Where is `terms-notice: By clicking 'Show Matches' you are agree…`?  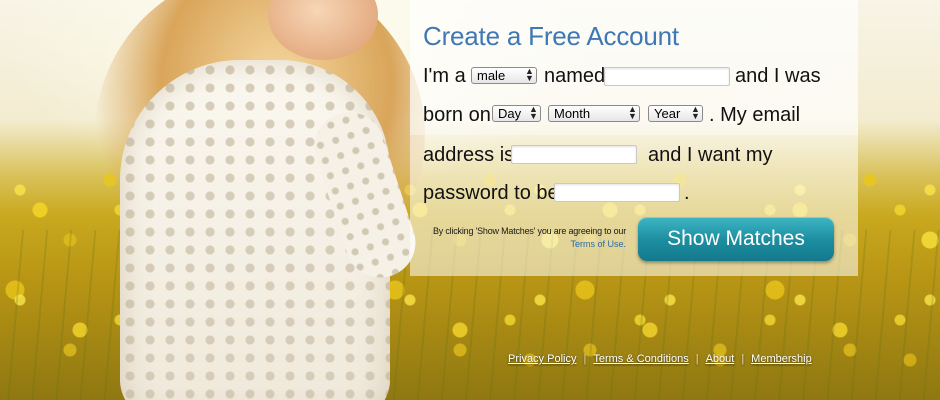 terms-notice: By clicking 'Show Matches' you are agree… is located at coordinates (529, 231).